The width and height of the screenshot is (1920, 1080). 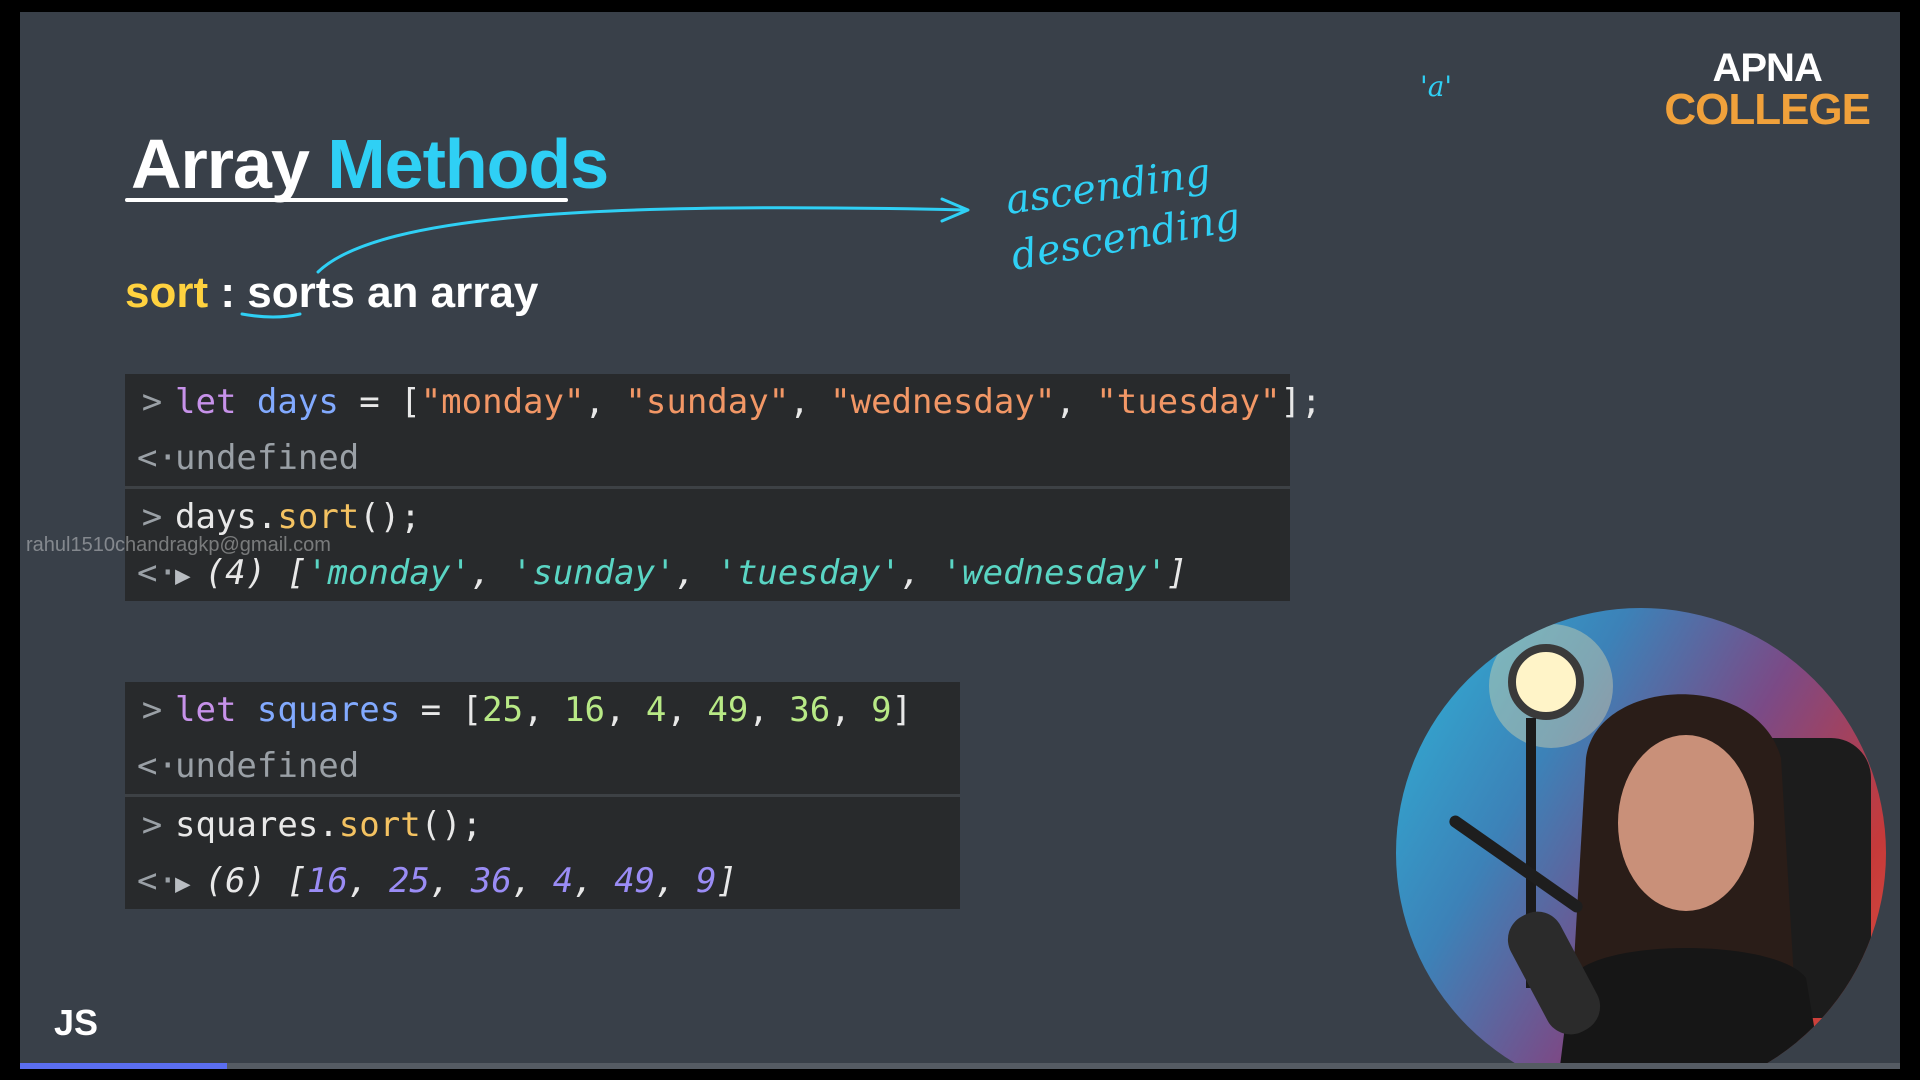 What do you see at coordinates (1767, 68) in the screenshot?
I see `brand-line1: APNA` at bounding box center [1767, 68].